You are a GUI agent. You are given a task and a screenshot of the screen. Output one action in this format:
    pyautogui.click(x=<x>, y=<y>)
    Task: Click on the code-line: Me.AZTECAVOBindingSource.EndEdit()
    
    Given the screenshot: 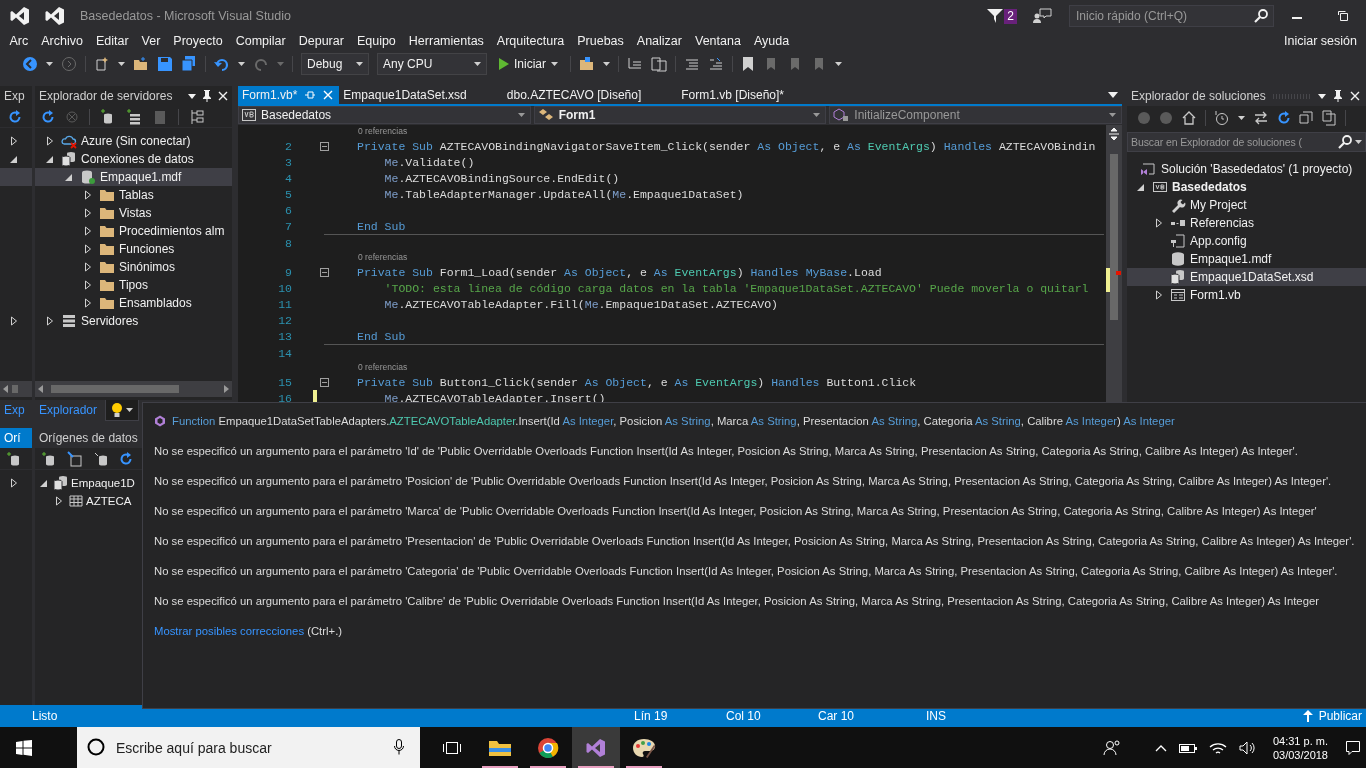 What is the action you would take?
    pyautogui.click(x=502, y=178)
    